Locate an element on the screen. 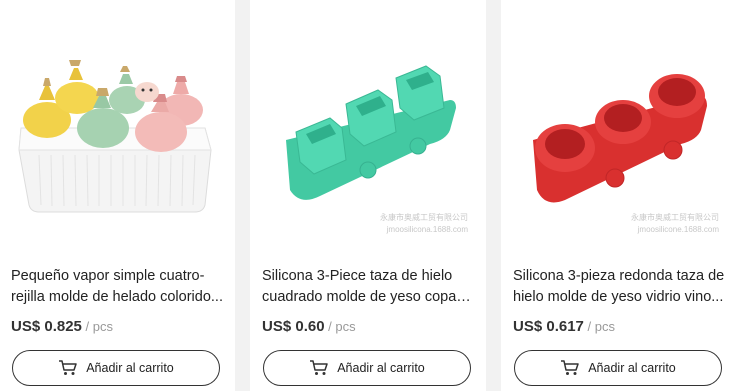 Image resolution: width=736 pixels, height=391 pixels. price-value: US$ 0.617 is located at coordinates (548, 326).